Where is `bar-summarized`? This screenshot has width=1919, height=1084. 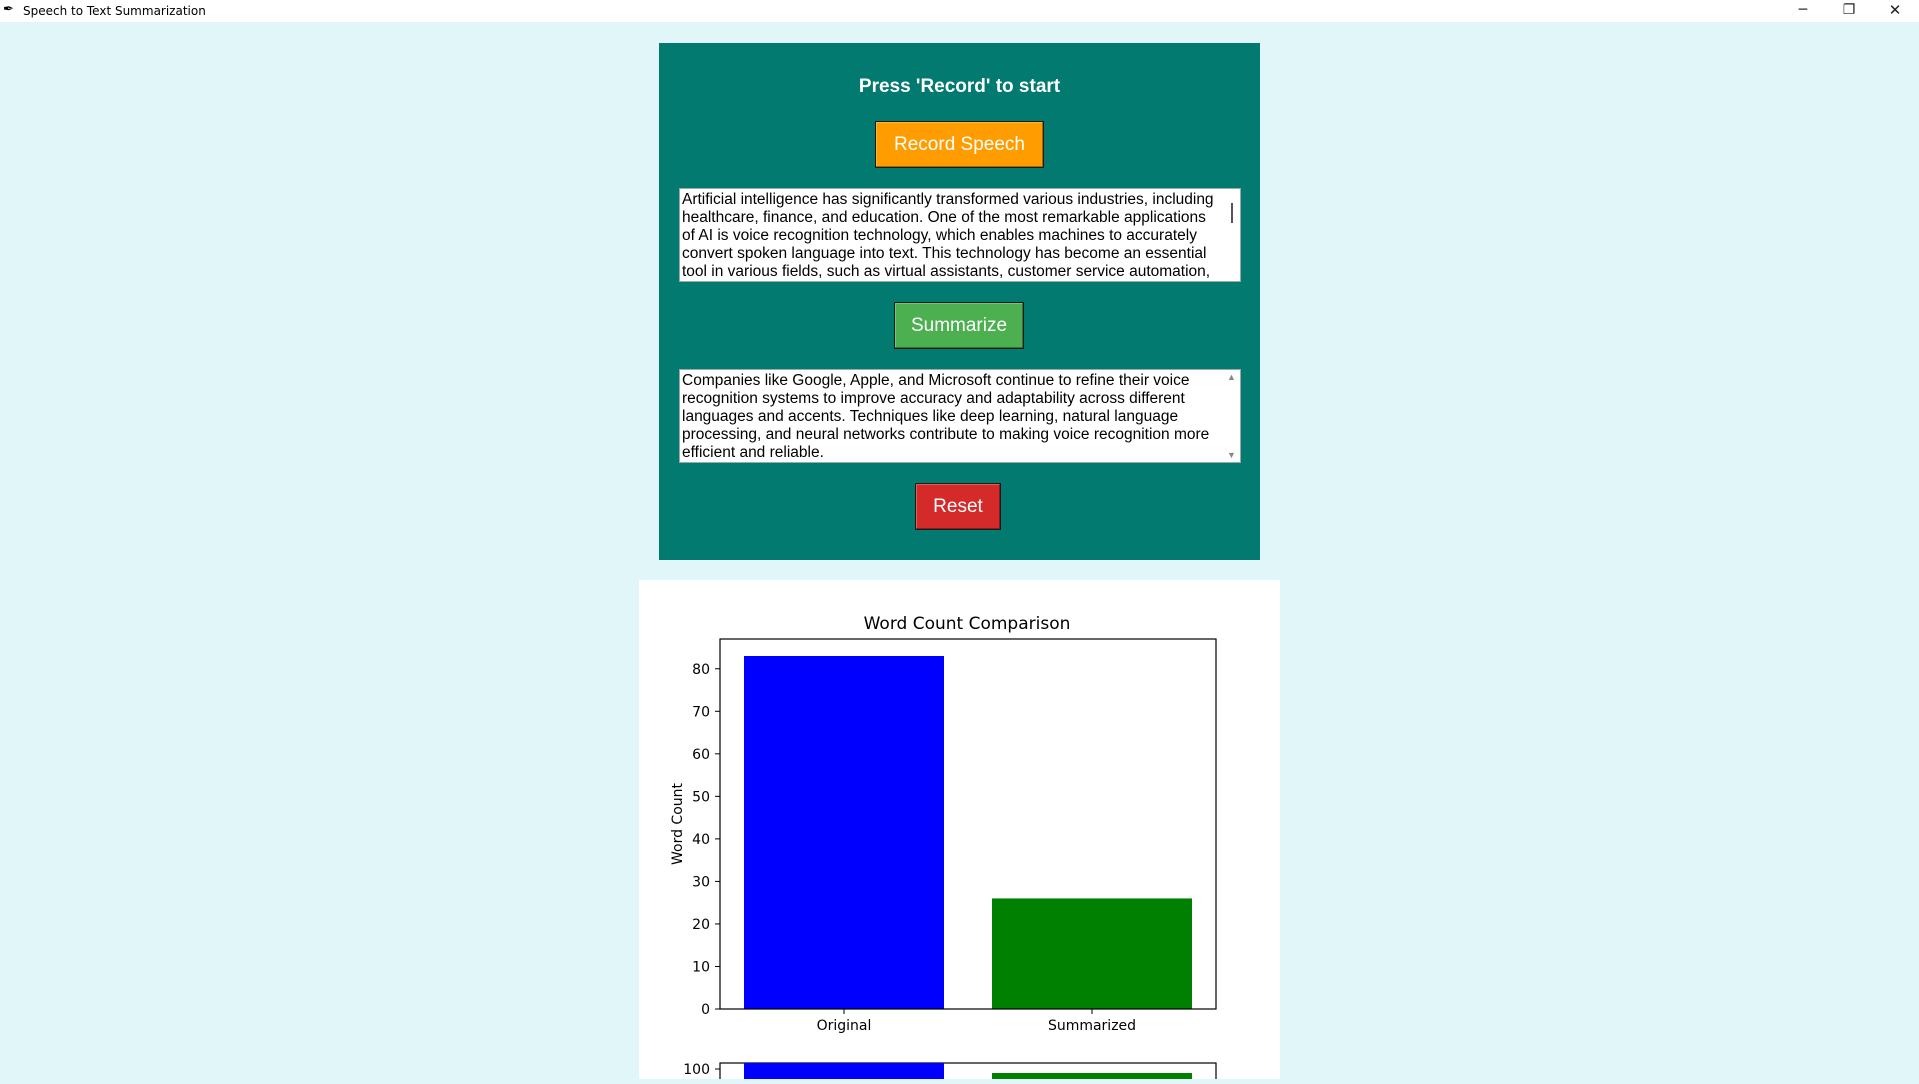
bar-summarized is located at coordinates (1092, 953).